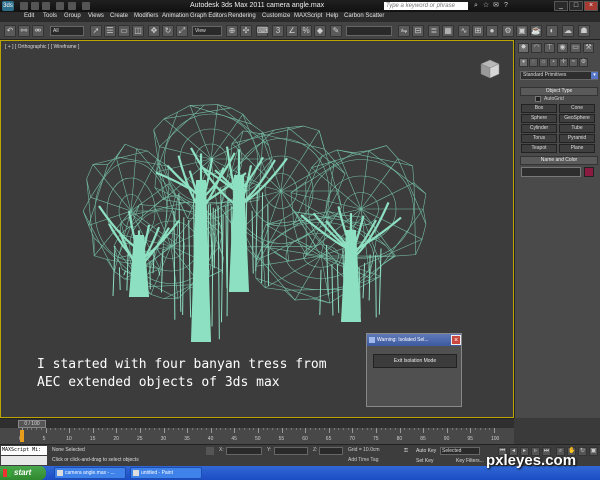  Describe the element at coordinates (536, 48) in the screenshot. I see `modify-tab-icon: ◠` at that location.